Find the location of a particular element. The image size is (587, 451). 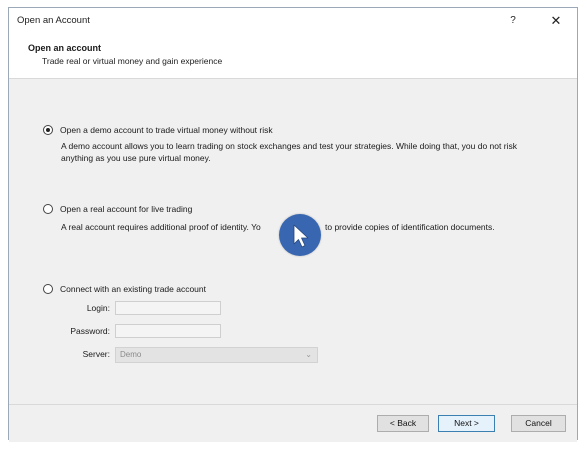

back-button: < Back is located at coordinates (403, 423).